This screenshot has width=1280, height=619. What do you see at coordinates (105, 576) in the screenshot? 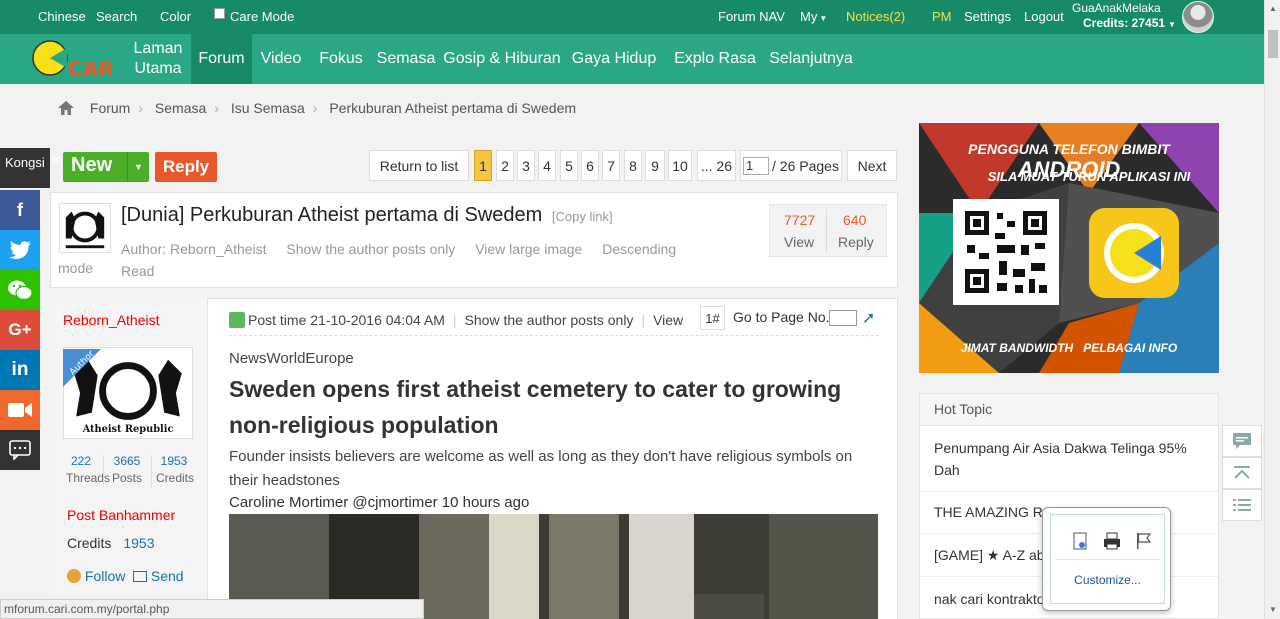
I see `follow-label: Follow` at bounding box center [105, 576].